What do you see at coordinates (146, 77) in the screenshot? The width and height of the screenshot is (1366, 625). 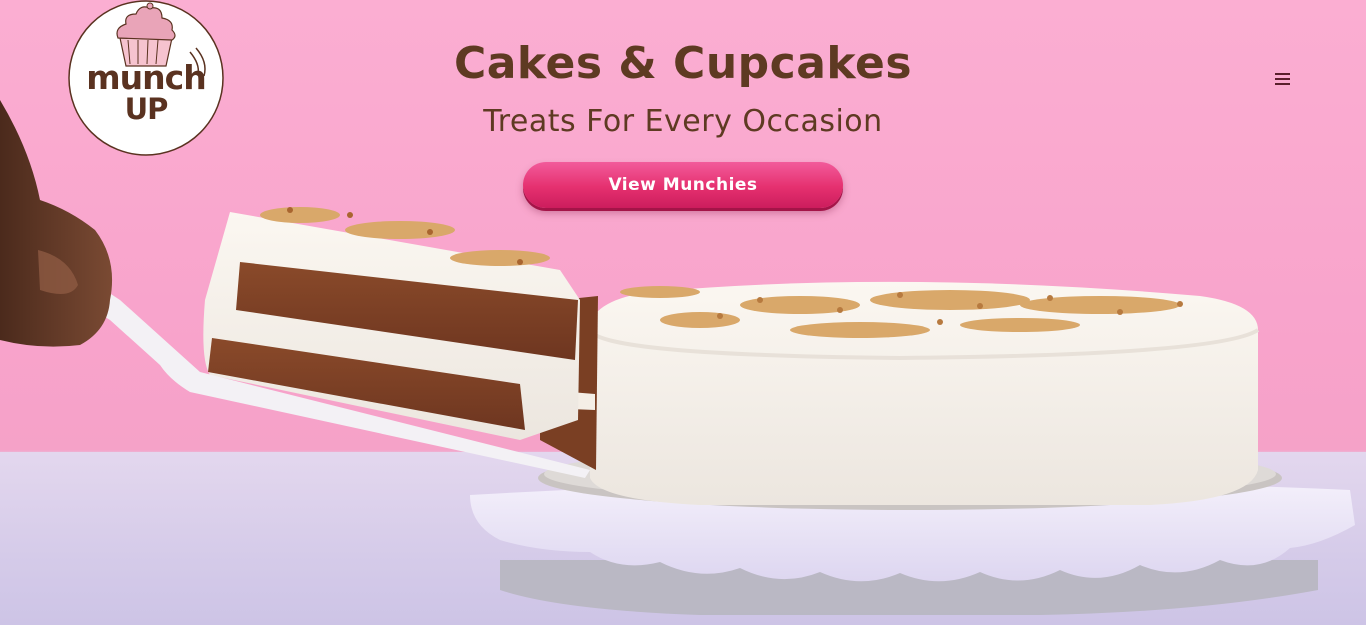 I see `logo-text-munch: munch` at bounding box center [146, 77].